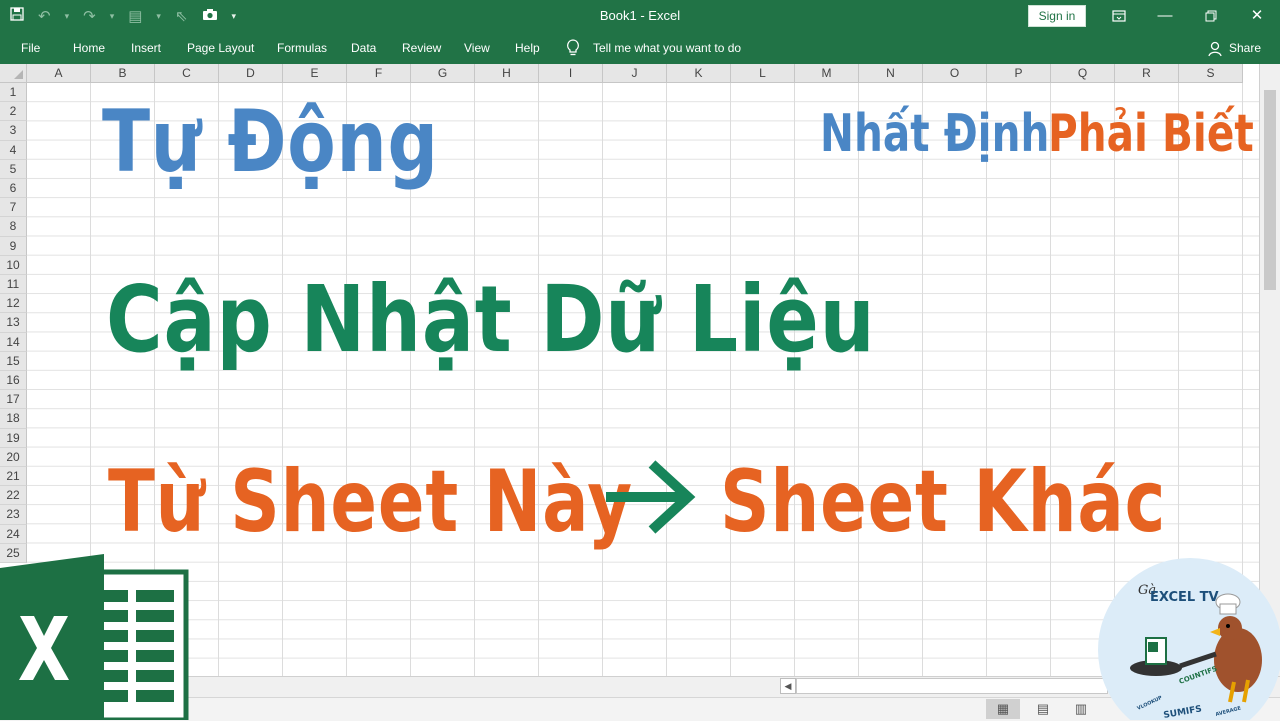 Image resolution: width=1280 pixels, height=721 pixels. What do you see at coordinates (59, 73) in the screenshot?
I see `column-header-a: A` at bounding box center [59, 73].